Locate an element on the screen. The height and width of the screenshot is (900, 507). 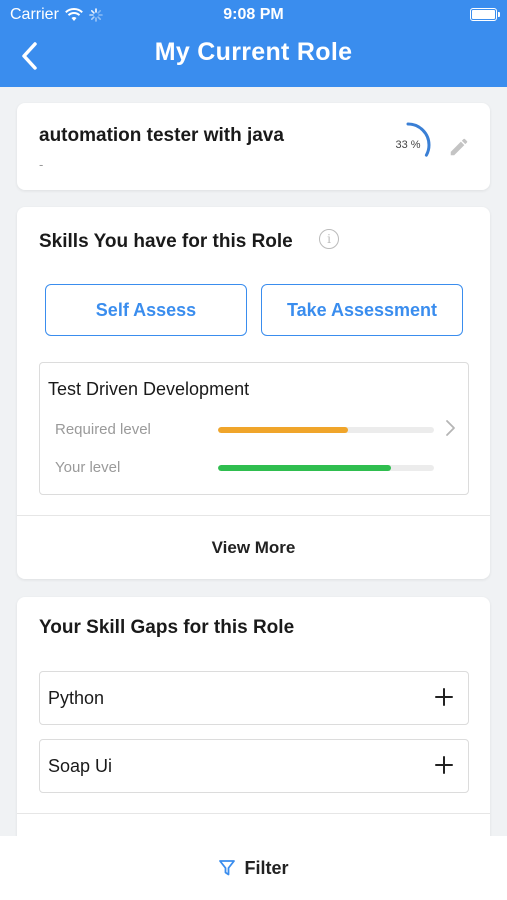
skill-name: Test Driven Development is located at coordinates (149, 389).